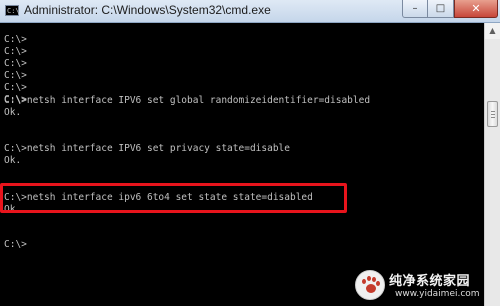 The width and height of the screenshot is (500, 306). What do you see at coordinates (476, 9) in the screenshot?
I see `close-button: ✕` at bounding box center [476, 9].